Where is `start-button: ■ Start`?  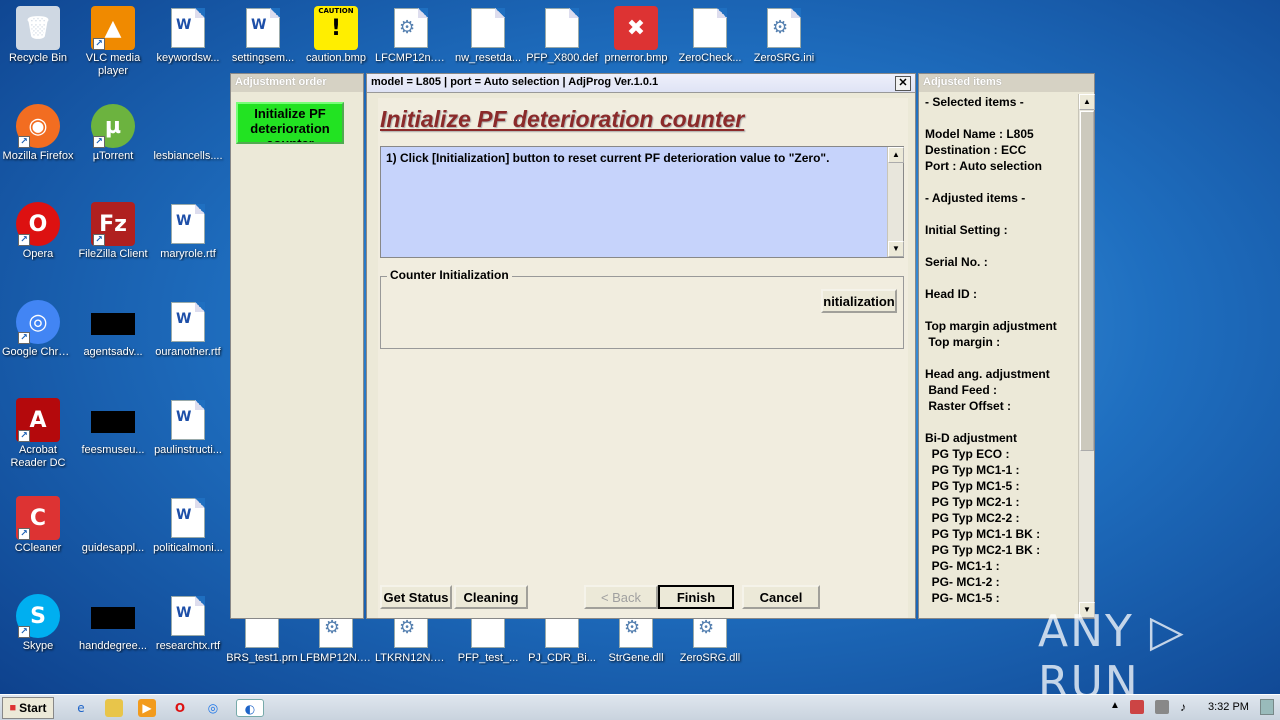
start-button: ■ Start is located at coordinates (28, 708).